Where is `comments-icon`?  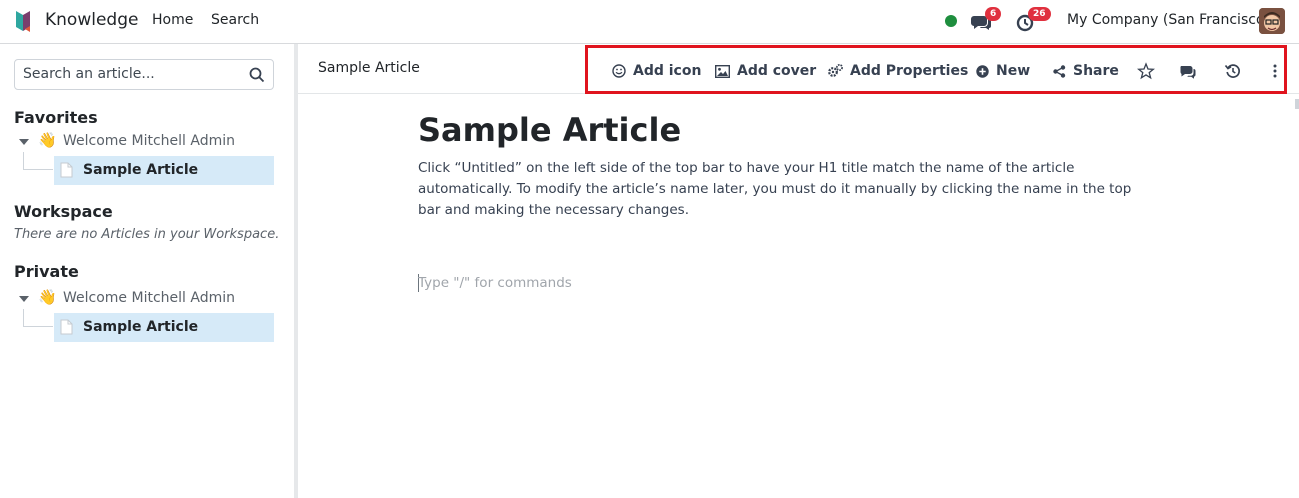 comments-icon is located at coordinates (1188, 71).